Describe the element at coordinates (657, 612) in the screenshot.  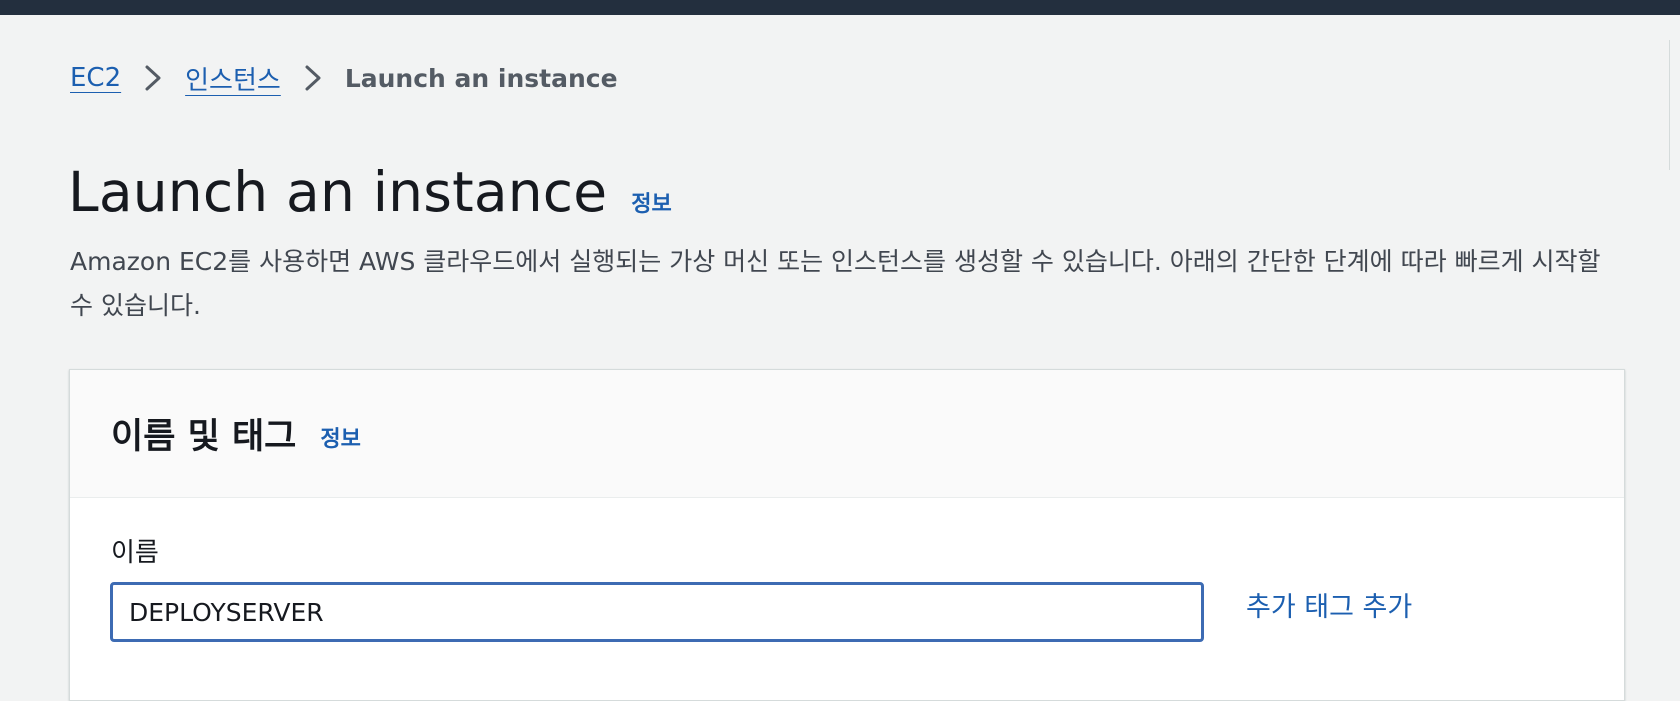
I see `name-input` at that location.